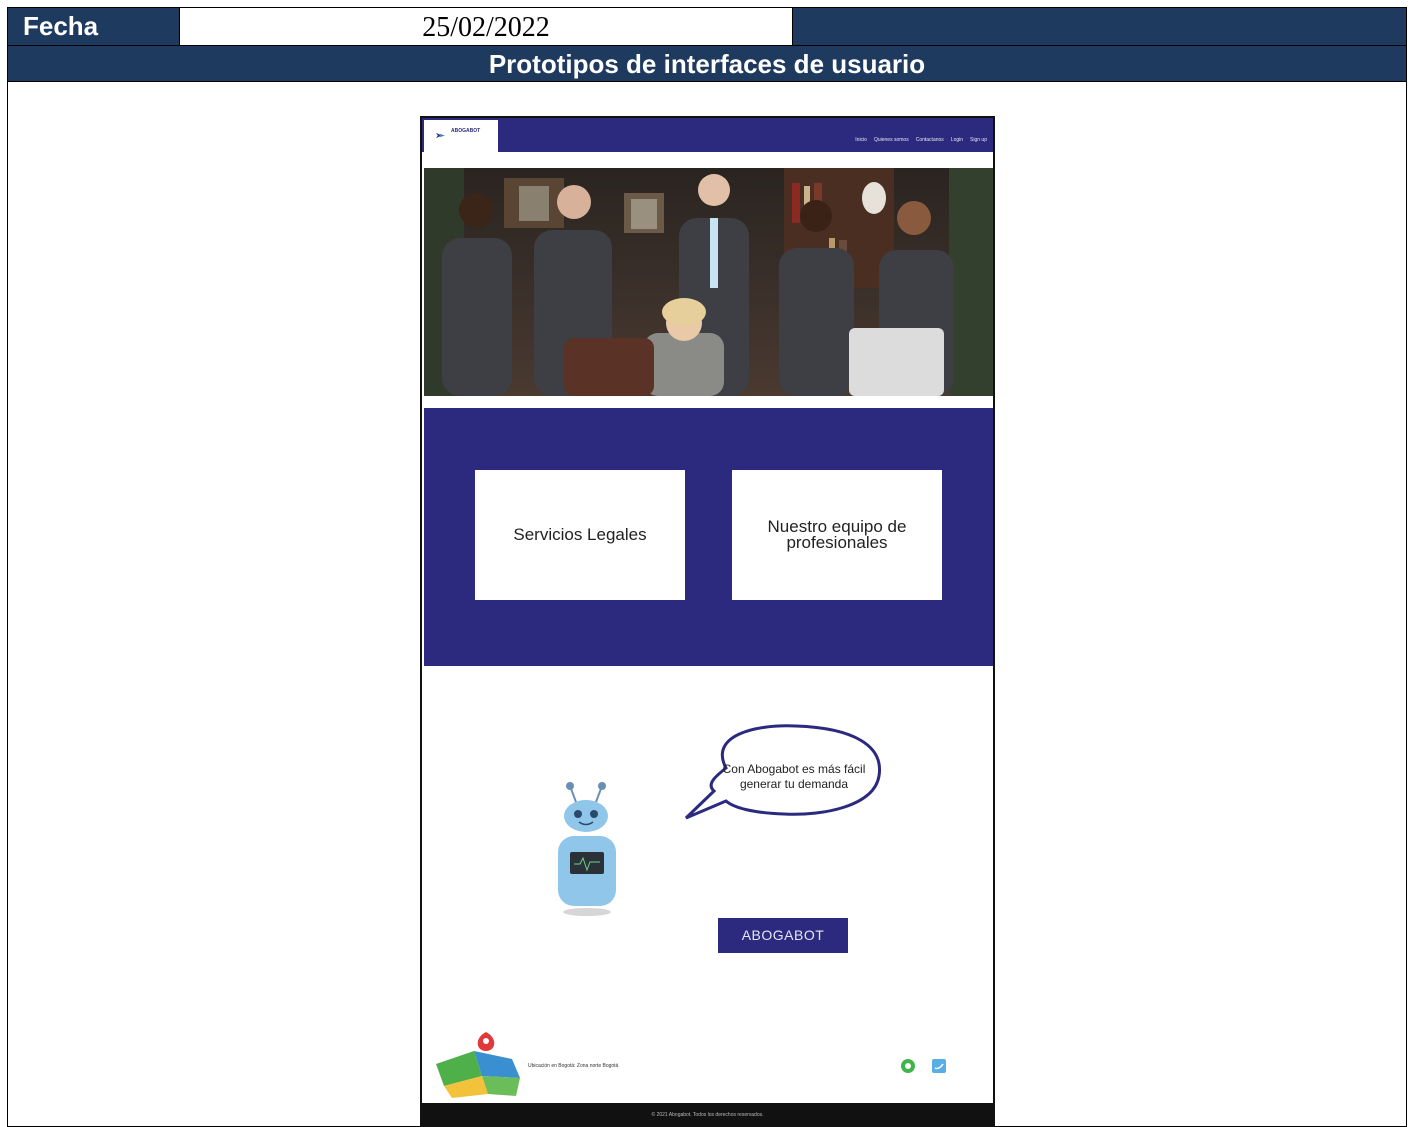  I want to click on hero-photo-illustration, so click(708, 282).